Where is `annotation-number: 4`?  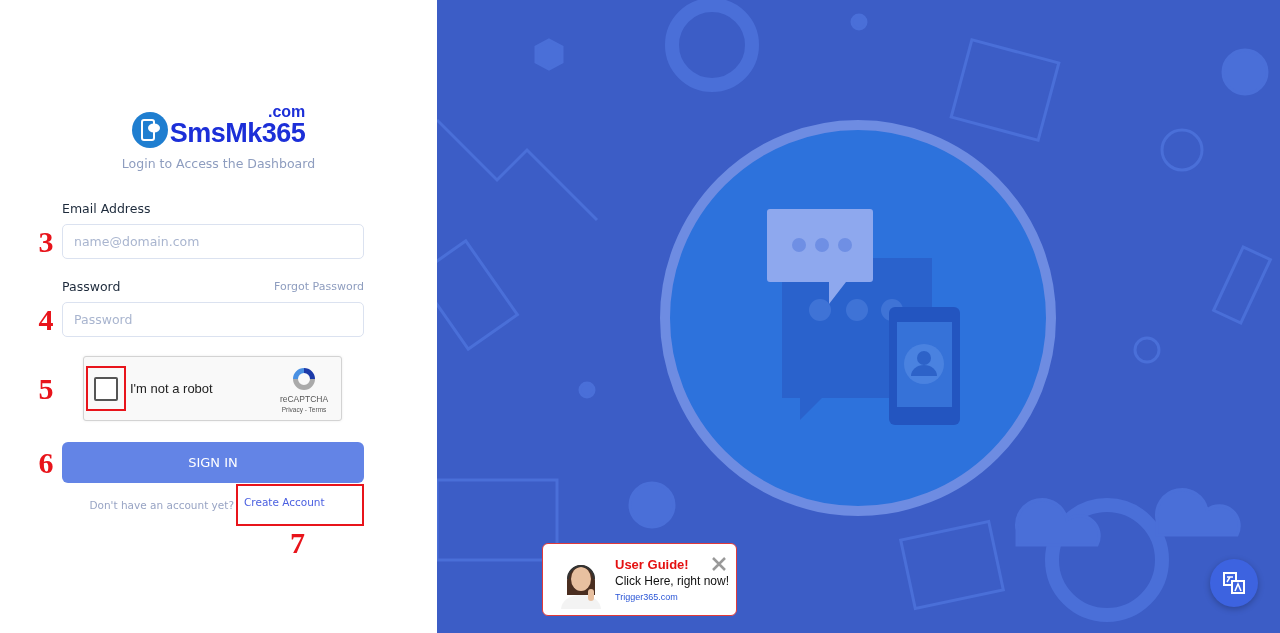
annotation-number: 4 is located at coordinates (46, 319).